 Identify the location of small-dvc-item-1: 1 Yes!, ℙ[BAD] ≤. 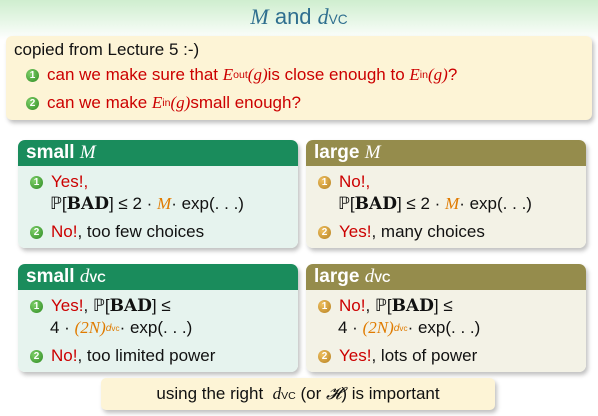
(100, 306).